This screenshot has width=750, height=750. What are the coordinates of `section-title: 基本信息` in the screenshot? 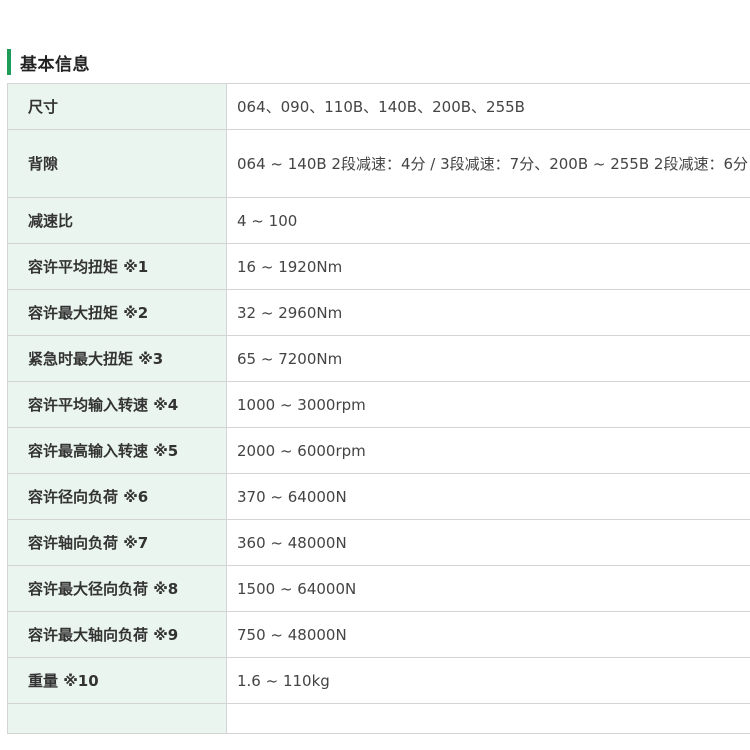 It's located at (55, 64).